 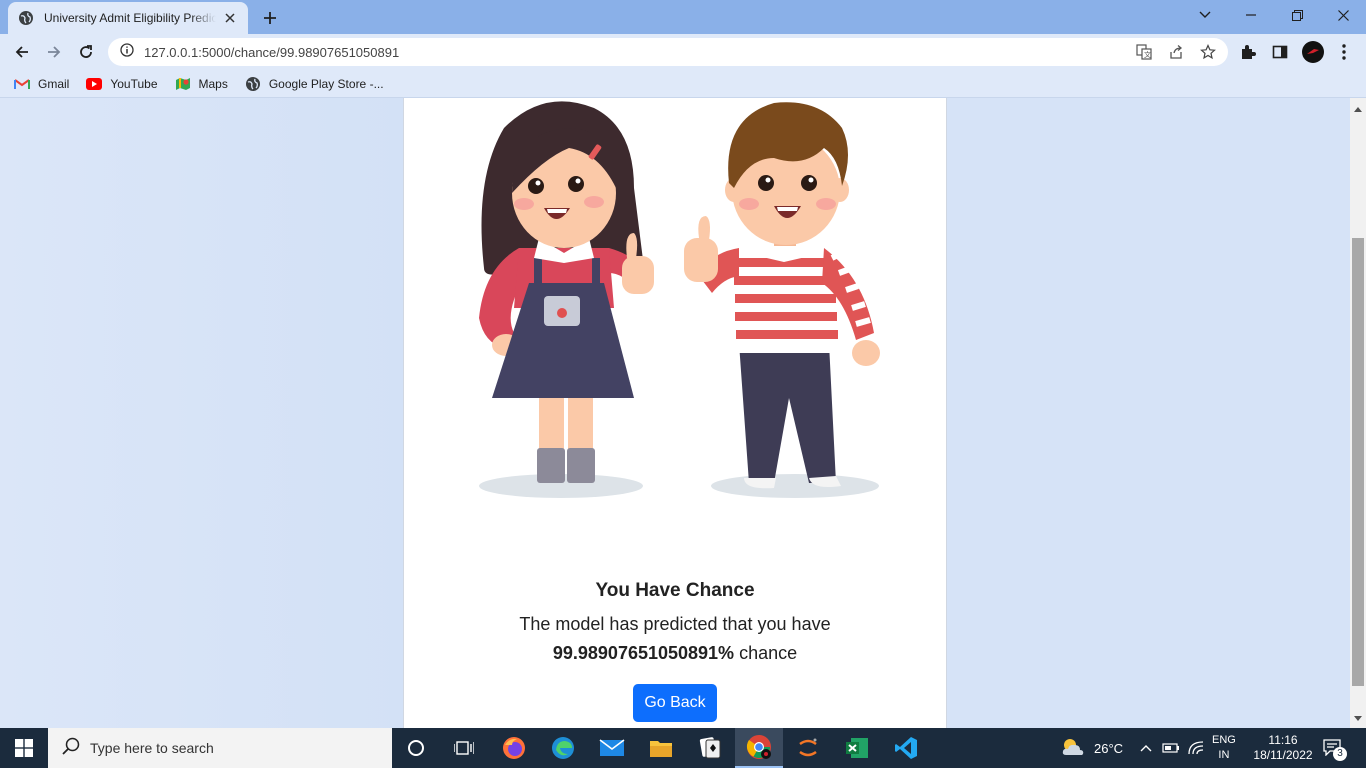 I want to click on firefox-icon, so click(x=514, y=748).